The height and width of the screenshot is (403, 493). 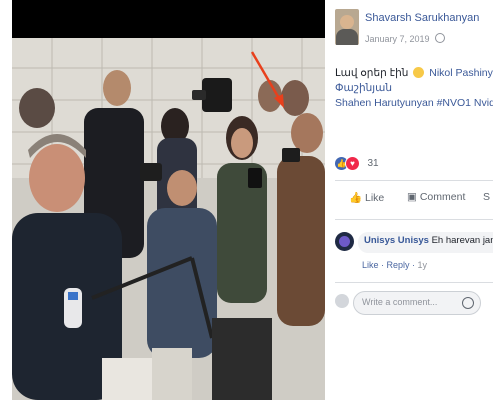 I want to click on comment-icon: ▣, so click(x=412, y=197).